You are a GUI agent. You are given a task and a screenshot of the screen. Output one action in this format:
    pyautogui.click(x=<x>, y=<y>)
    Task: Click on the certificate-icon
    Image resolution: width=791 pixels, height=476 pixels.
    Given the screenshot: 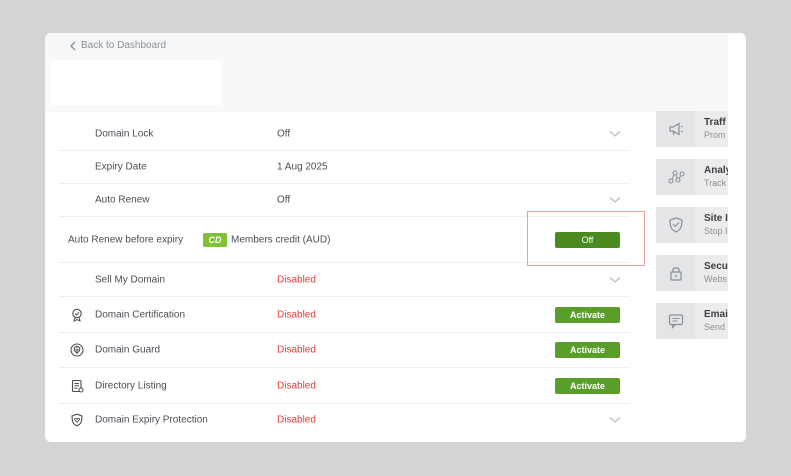 What is the action you would take?
    pyautogui.click(x=77, y=315)
    